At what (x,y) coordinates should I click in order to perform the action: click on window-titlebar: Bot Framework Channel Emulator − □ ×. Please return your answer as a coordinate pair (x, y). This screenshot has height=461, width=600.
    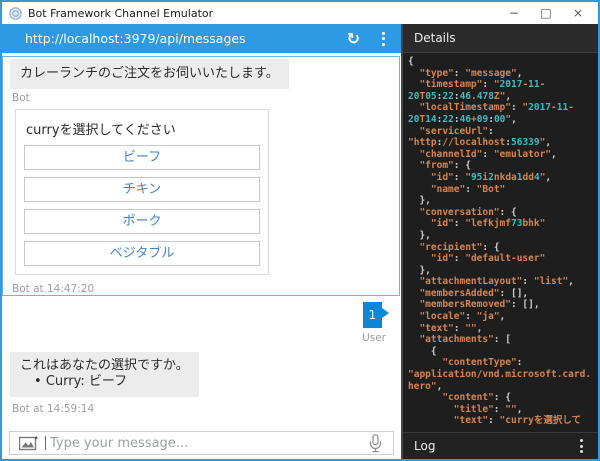
    Looking at the image, I should click on (300, 13).